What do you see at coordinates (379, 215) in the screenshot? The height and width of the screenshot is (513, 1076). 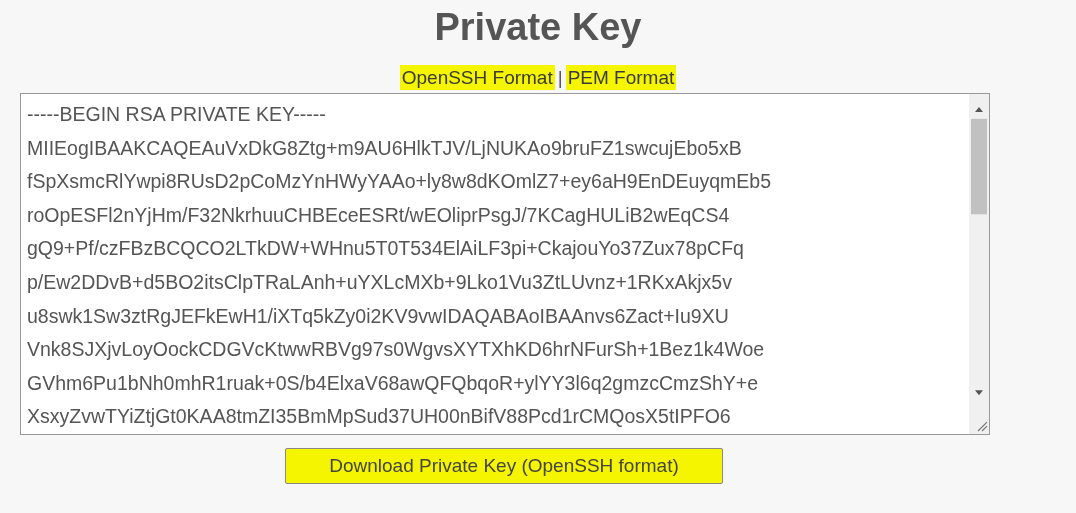 I see `key-text-line: roOpESFl2nYjHm/F32NkrhuuCHBEceESRt/wEOliprPsgJ/7KCagHULiB2wEqCS4` at bounding box center [379, 215].